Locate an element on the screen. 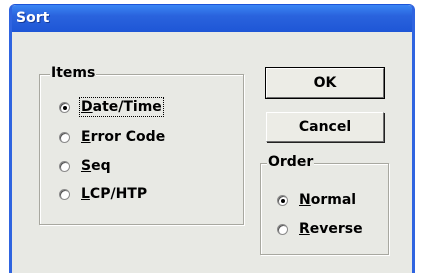 This screenshot has width=427, height=273. radio-label-error-code: Error Code is located at coordinates (123, 137).